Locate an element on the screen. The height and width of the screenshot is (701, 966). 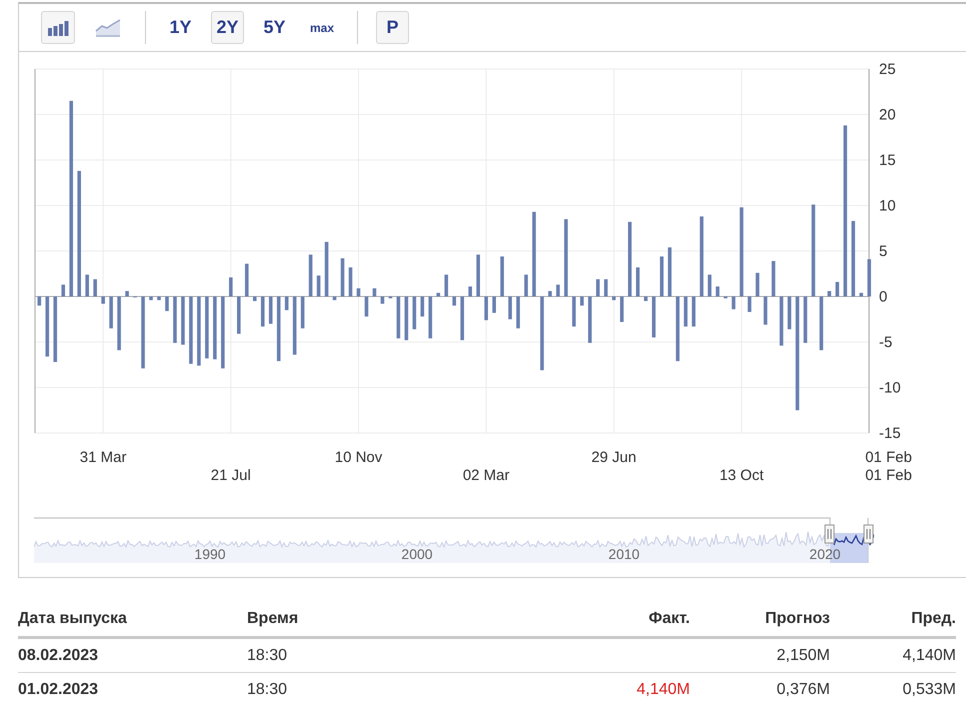
column-header: Факт. is located at coordinates (669, 619).